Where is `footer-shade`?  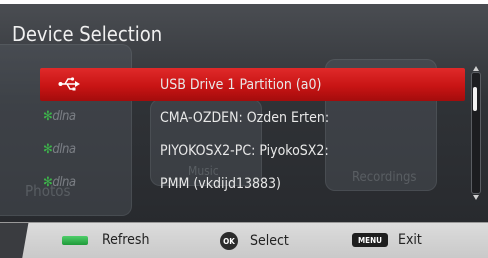
footer-shade is located at coordinates (22, 240).